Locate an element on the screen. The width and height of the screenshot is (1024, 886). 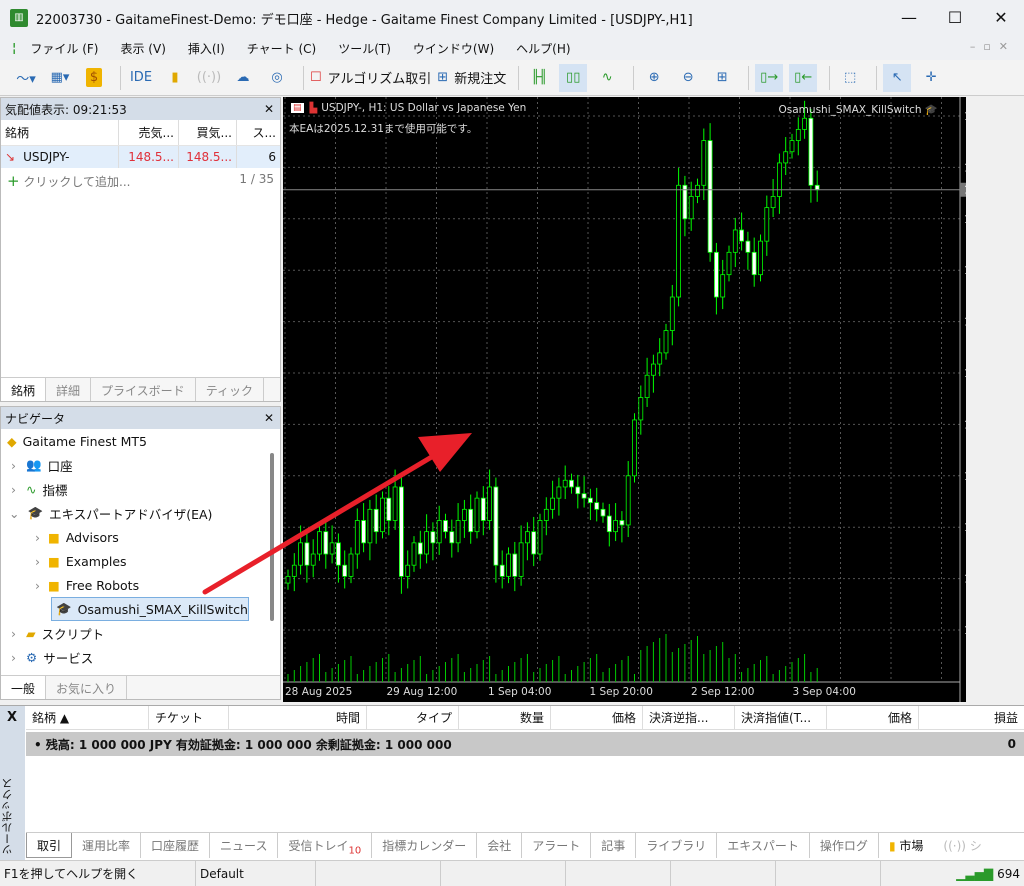
add-symbol-row: + クリックして追加... 1 / 35 is located at coordinates (140, 180).